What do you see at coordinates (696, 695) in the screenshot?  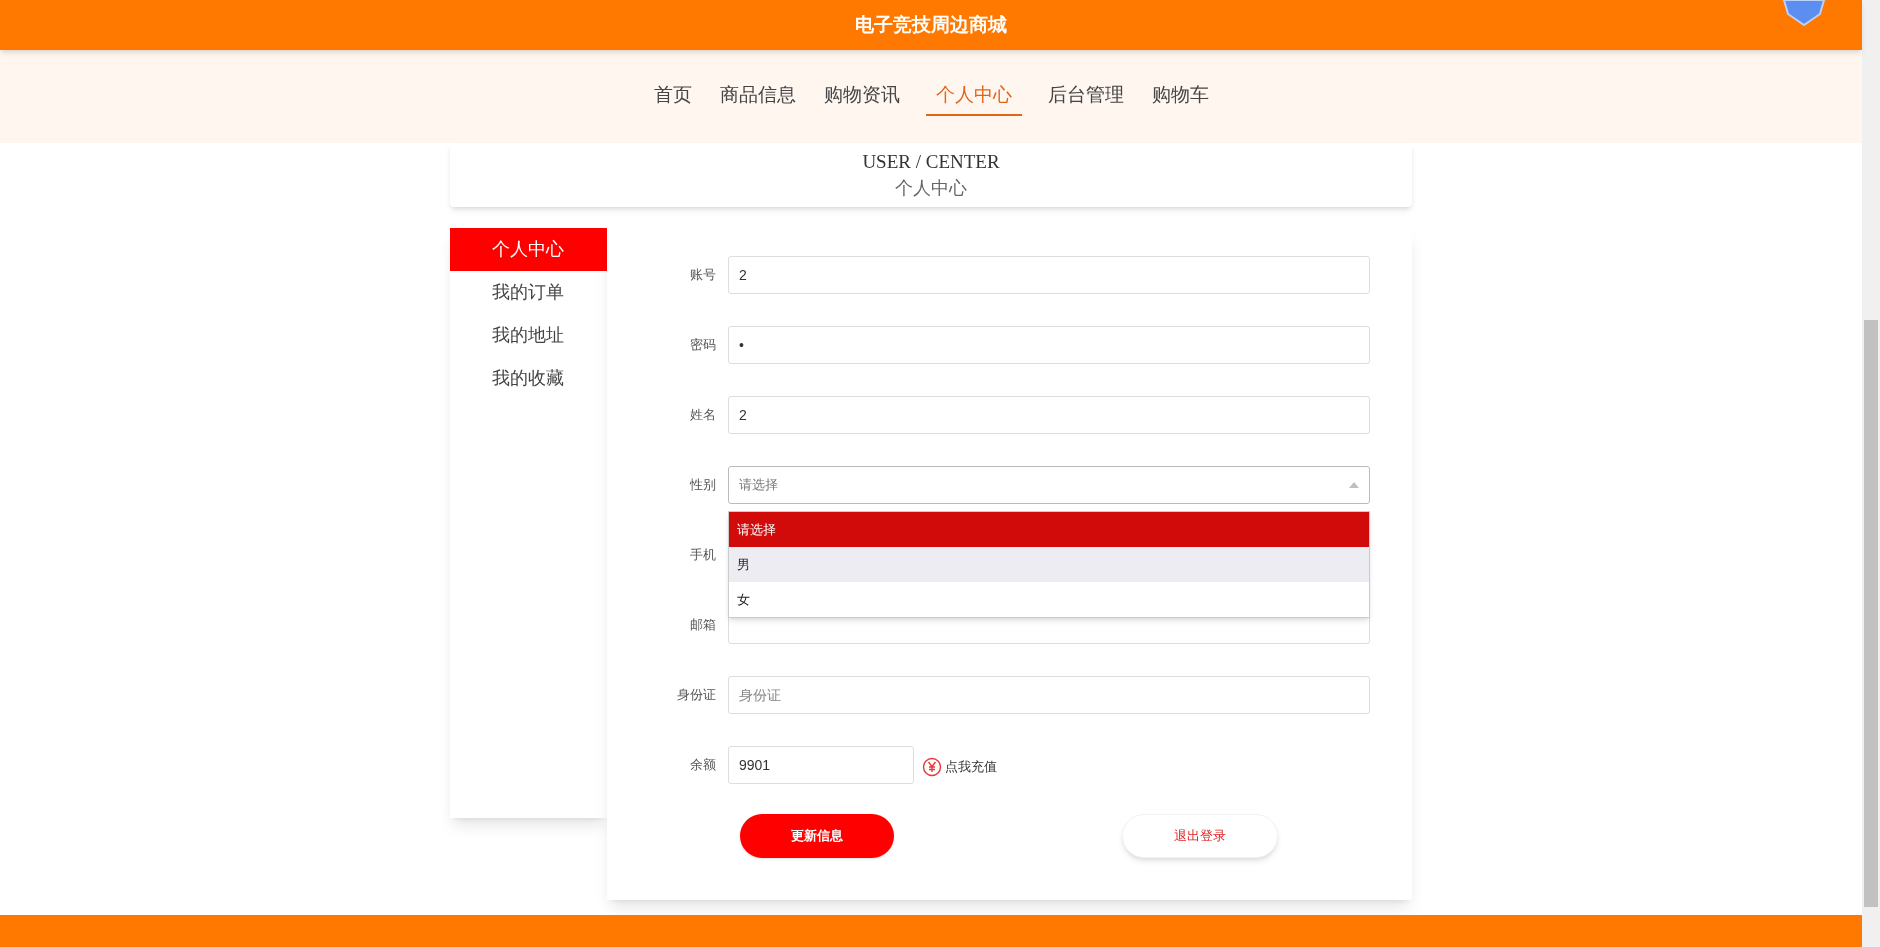 I see `field-label: 身份证` at bounding box center [696, 695].